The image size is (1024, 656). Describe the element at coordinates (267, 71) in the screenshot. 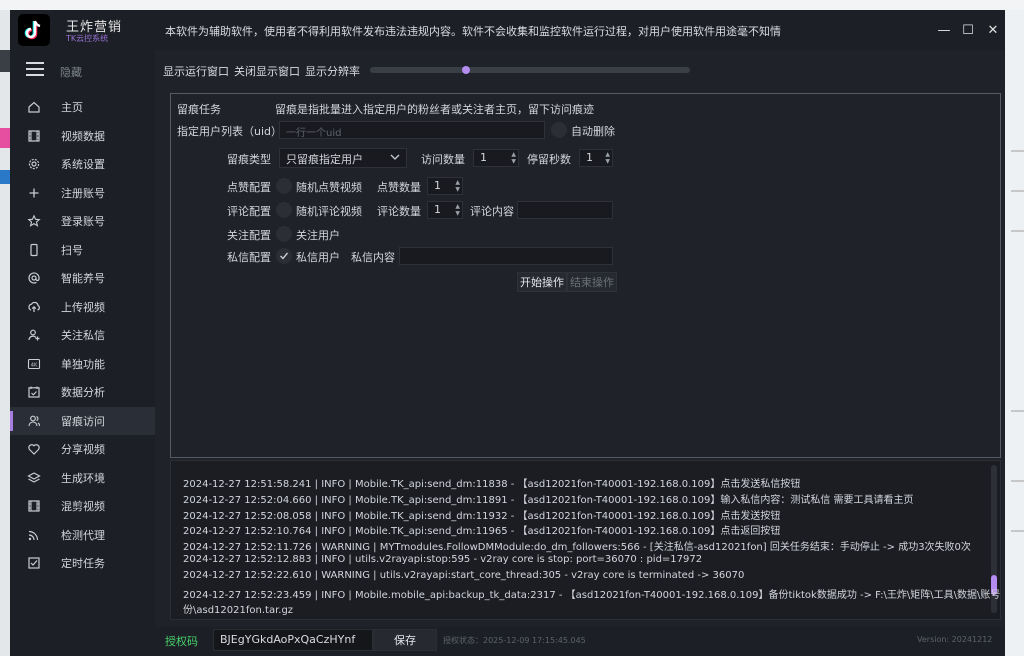

I see `hide-window-button: 关闭显示窗口` at that location.